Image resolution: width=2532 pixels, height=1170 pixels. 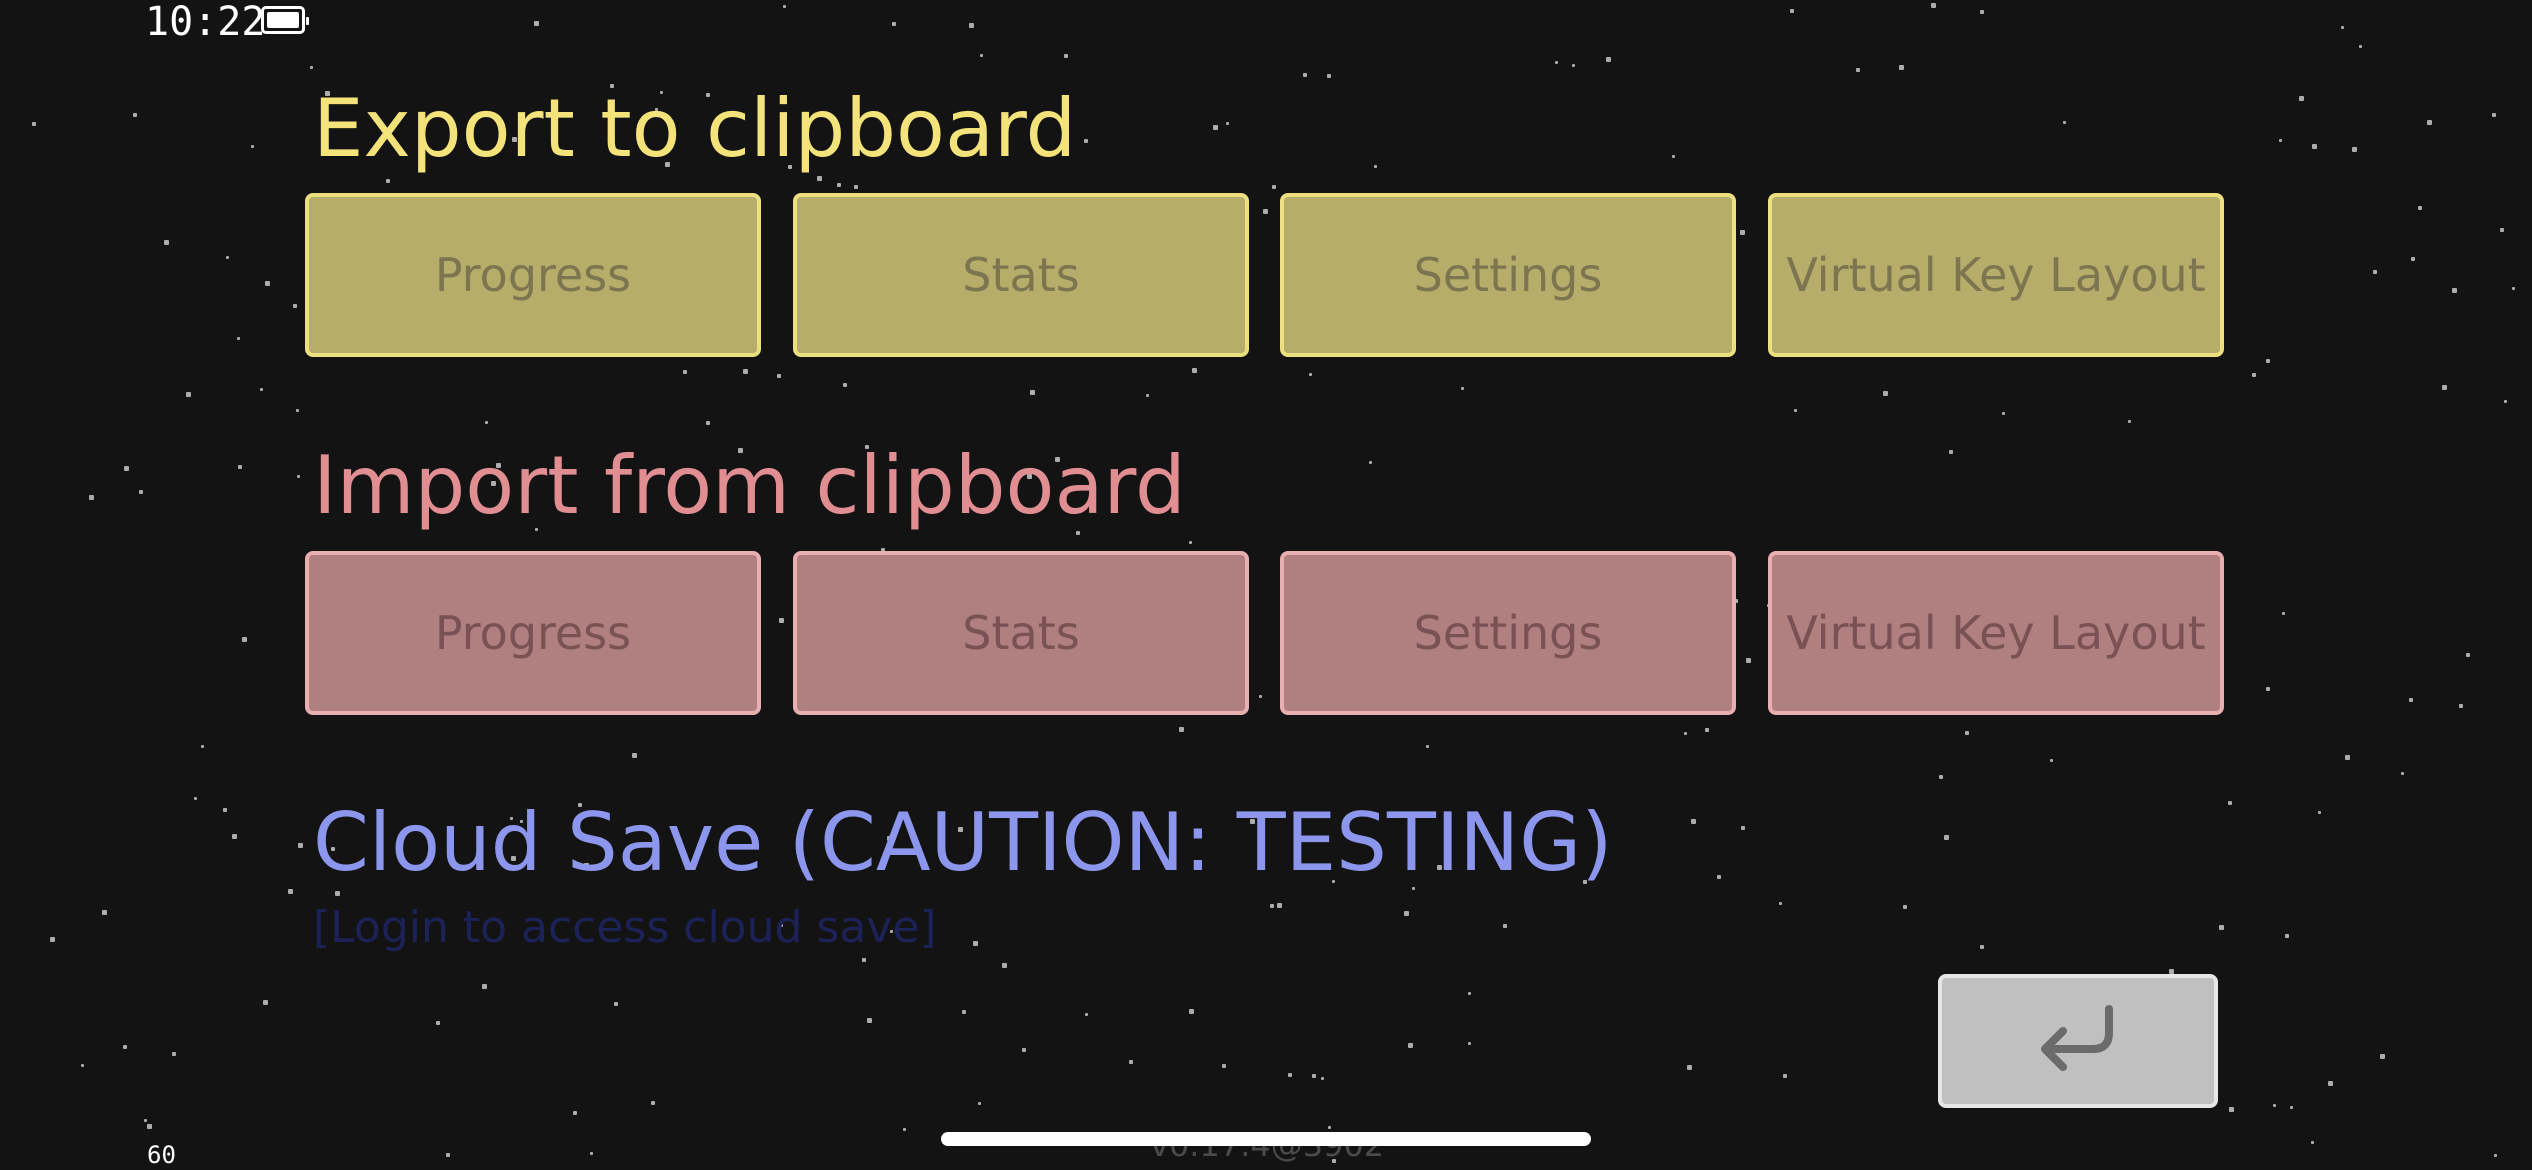 I want to click on export-progress-button: Progress, so click(x=533, y=275).